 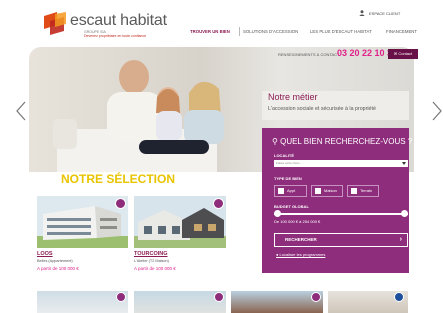 What do you see at coordinates (401, 31) in the screenshot?
I see `nav-financement: FINANCEMENT` at bounding box center [401, 31].